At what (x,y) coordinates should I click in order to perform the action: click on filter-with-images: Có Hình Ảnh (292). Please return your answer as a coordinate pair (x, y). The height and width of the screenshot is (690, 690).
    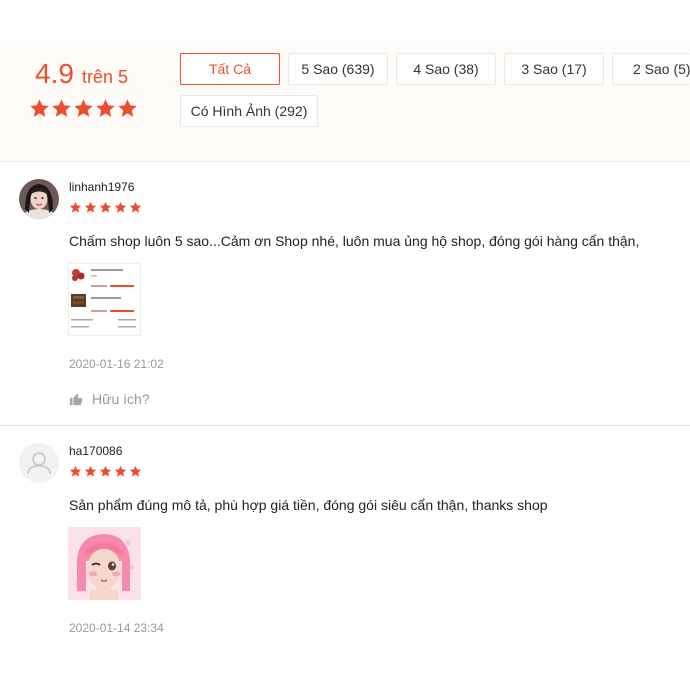
    Looking at the image, I should click on (249, 111).